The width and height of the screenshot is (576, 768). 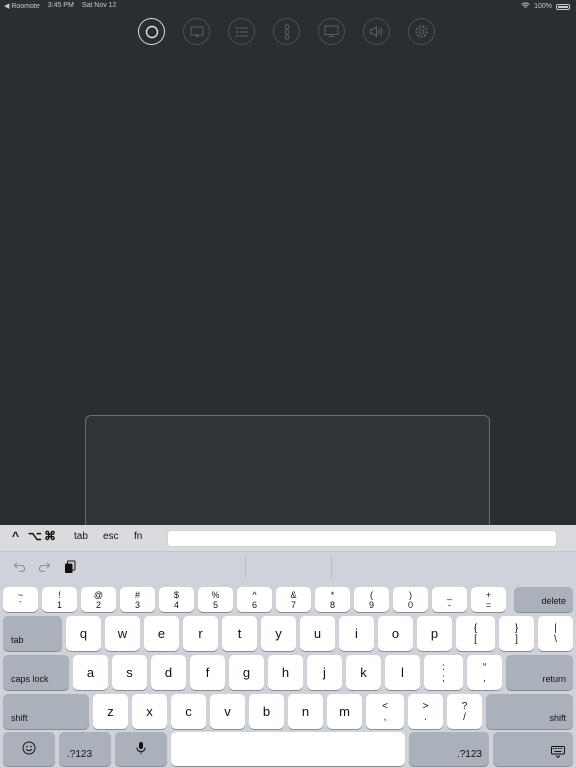 What do you see at coordinates (19, 569) in the screenshot?
I see `undo-icon` at bounding box center [19, 569].